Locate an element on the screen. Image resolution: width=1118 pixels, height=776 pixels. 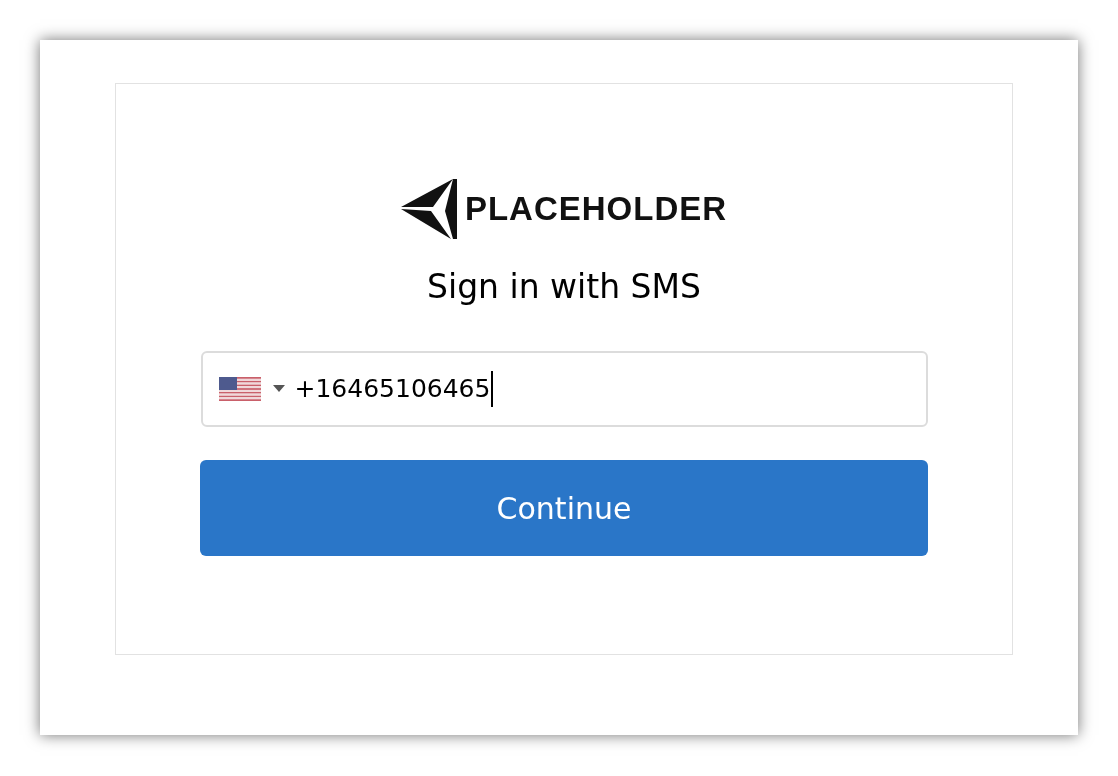
flag-icon is located at coordinates (239, 389).